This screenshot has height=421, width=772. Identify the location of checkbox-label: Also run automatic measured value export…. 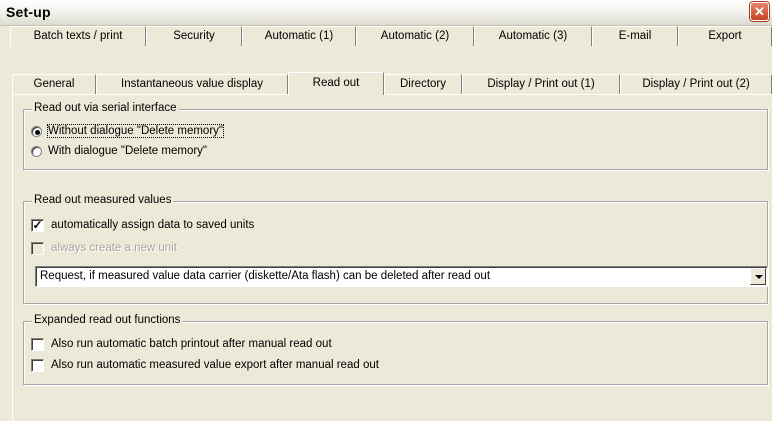
(215, 365).